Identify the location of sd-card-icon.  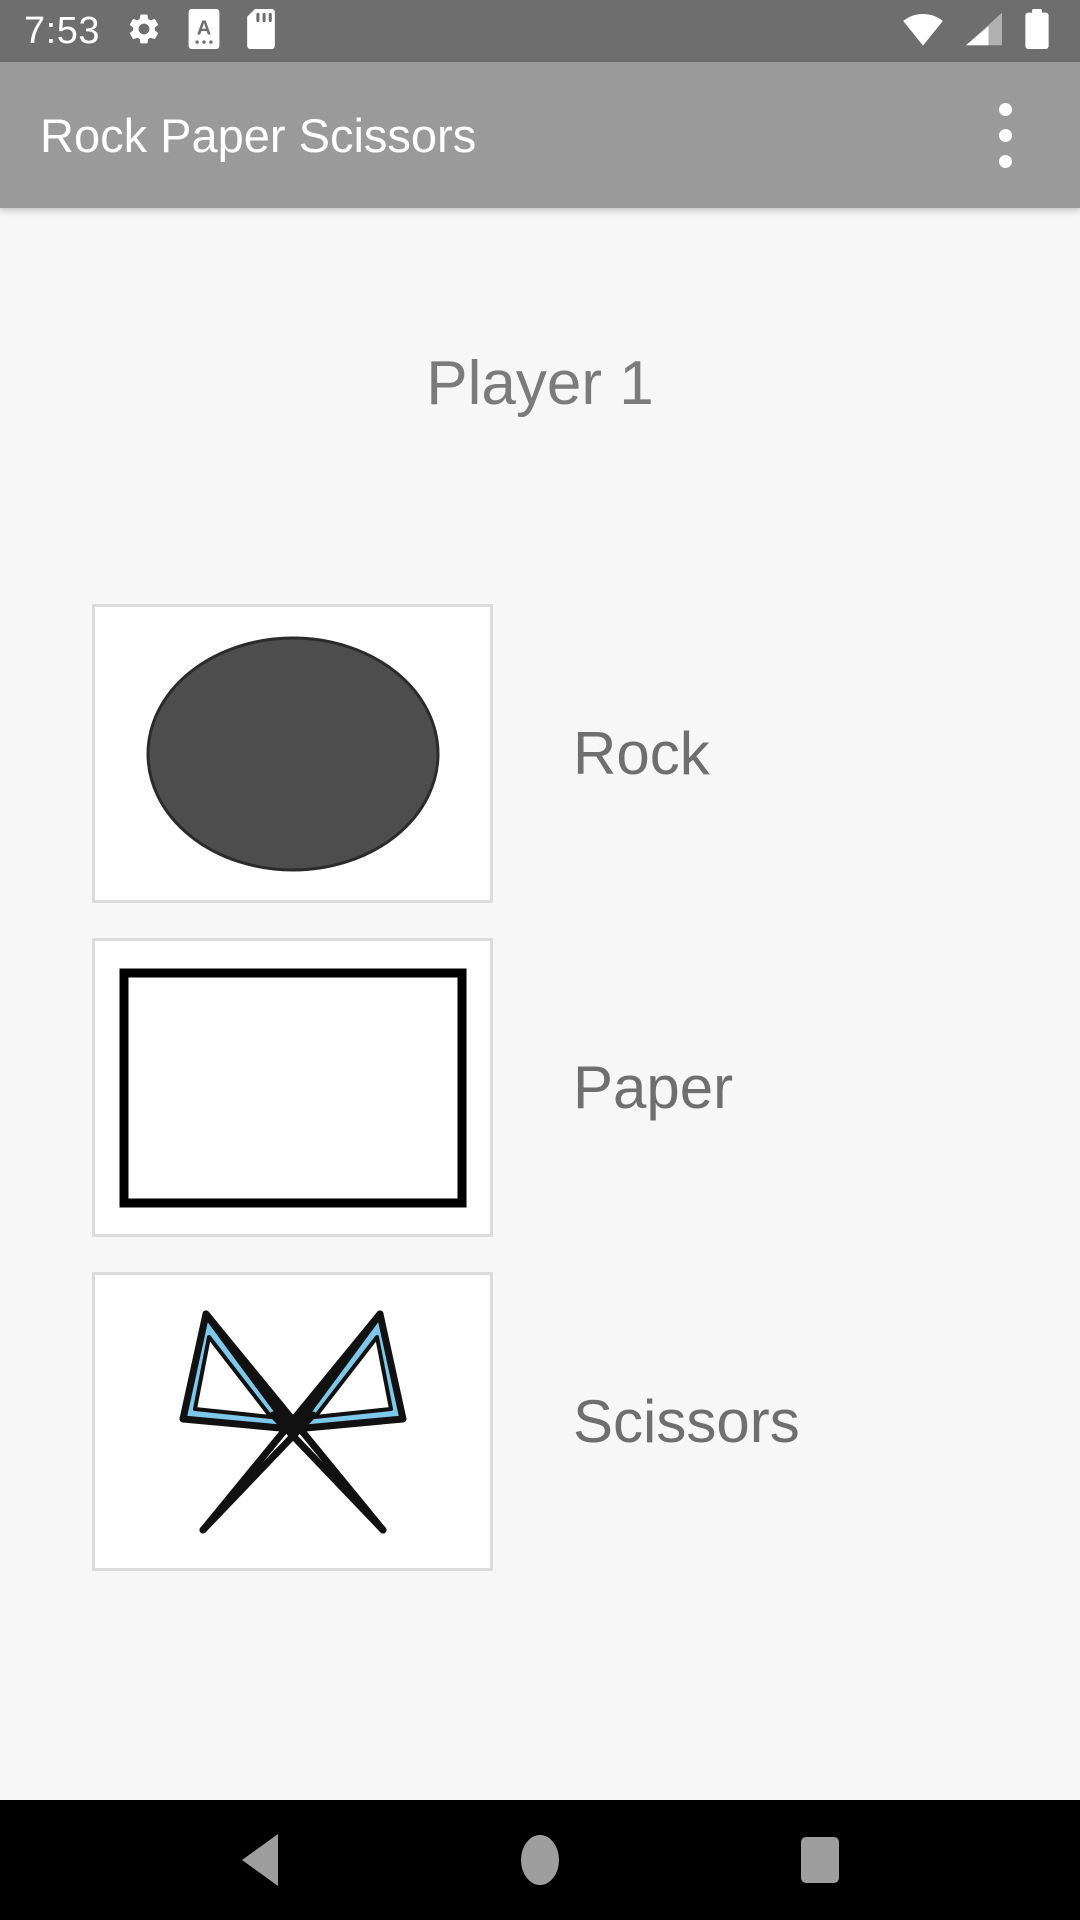
(261, 31).